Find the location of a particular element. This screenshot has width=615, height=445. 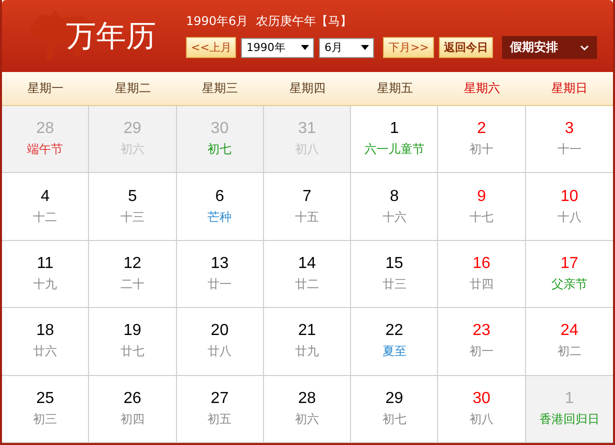

festival-label: 夏至 is located at coordinates (394, 351).